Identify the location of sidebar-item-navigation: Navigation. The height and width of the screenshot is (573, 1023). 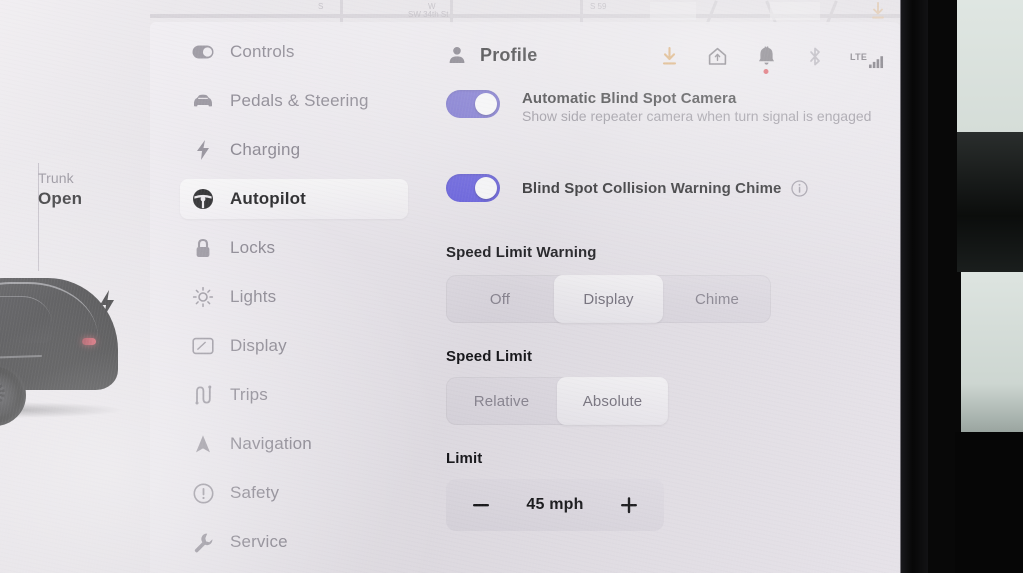
(294, 444).